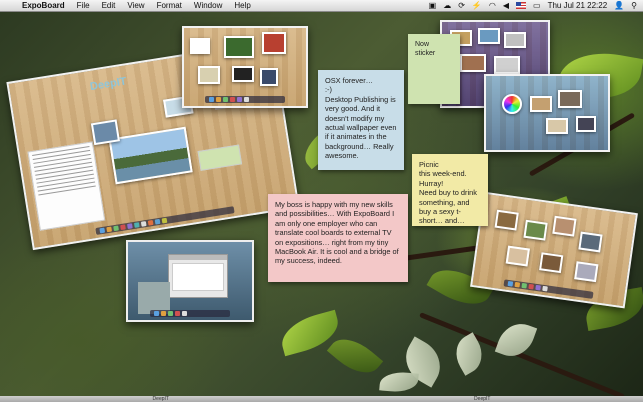 The height and width of the screenshot is (402, 643). What do you see at coordinates (220, 157) in the screenshot?
I see `sticky-thumbnail` at bounding box center [220, 157].